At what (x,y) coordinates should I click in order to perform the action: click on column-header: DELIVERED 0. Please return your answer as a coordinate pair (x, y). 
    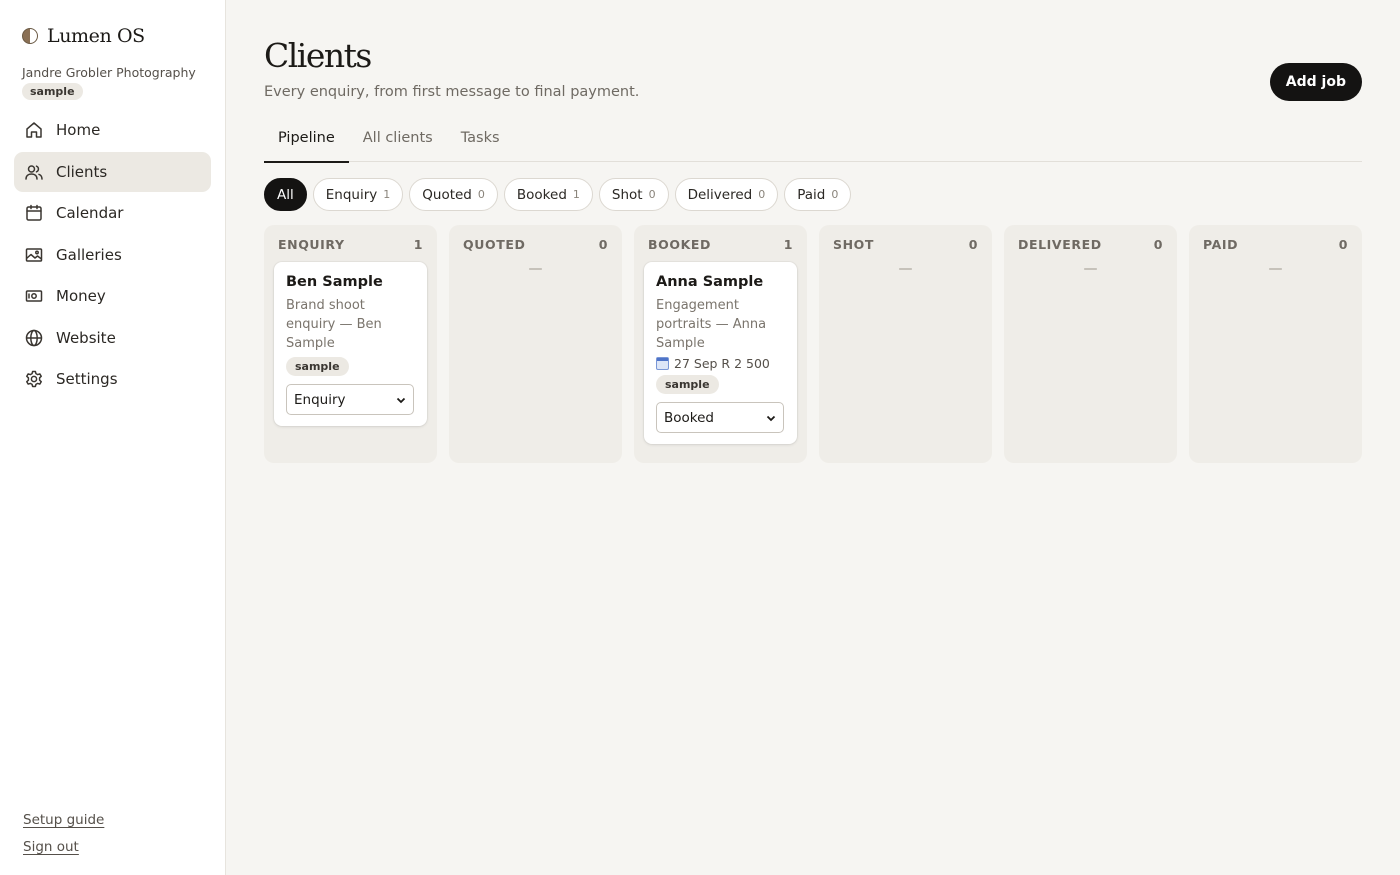
    Looking at the image, I should click on (1090, 245).